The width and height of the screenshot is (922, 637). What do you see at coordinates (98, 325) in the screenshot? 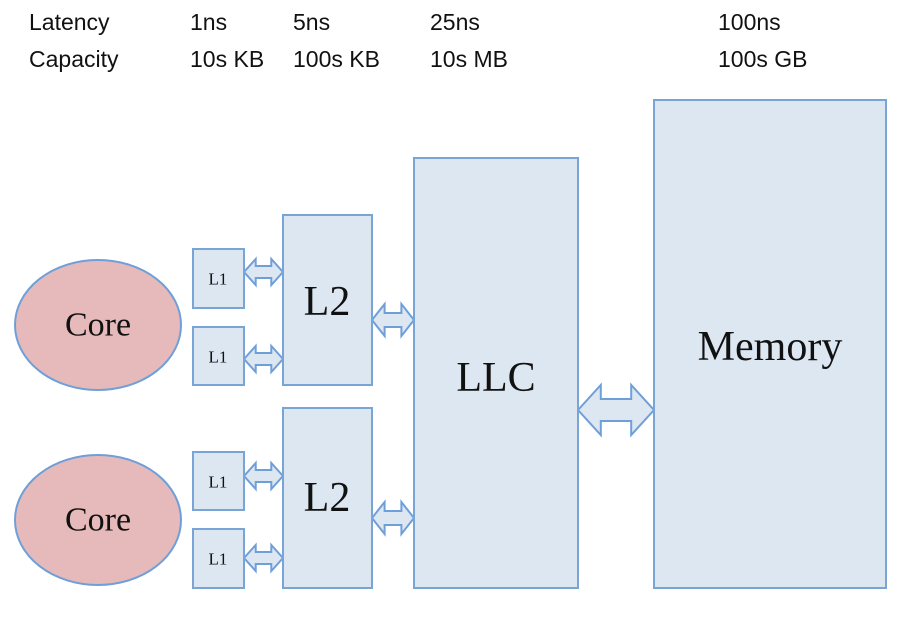
I see `core-1-label: Core` at bounding box center [98, 325].